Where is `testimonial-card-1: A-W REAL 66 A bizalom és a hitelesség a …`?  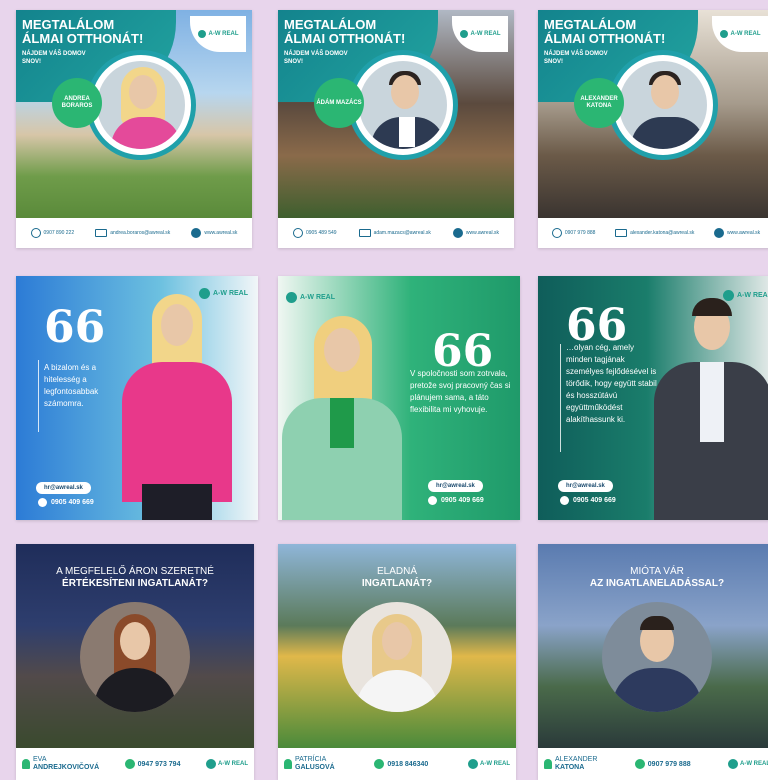 testimonial-card-1: A-W REAL 66 A bizalom és a hitelesség a … is located at coordinates (137, 398).